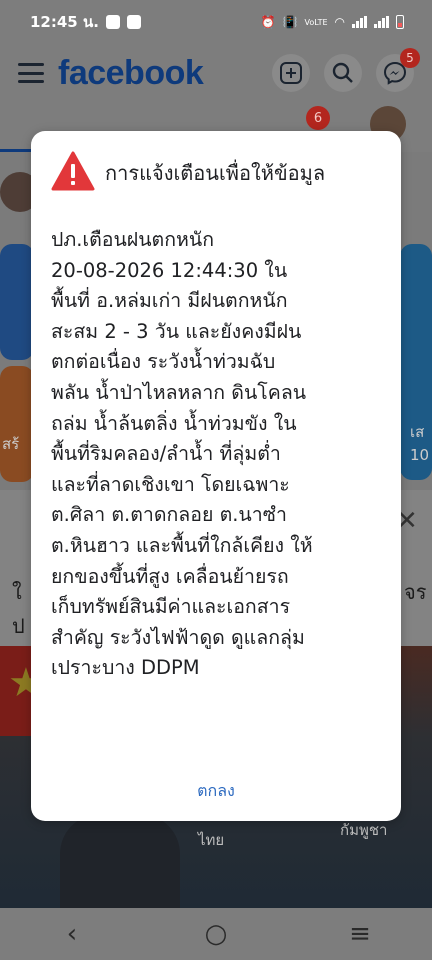 This screenshot has width=432, height=960. I want to click on alert-line: พื้นที่ริมคลอง/ลำน้ำ ที่ลุ่มต่ำ, so click(166, 454).